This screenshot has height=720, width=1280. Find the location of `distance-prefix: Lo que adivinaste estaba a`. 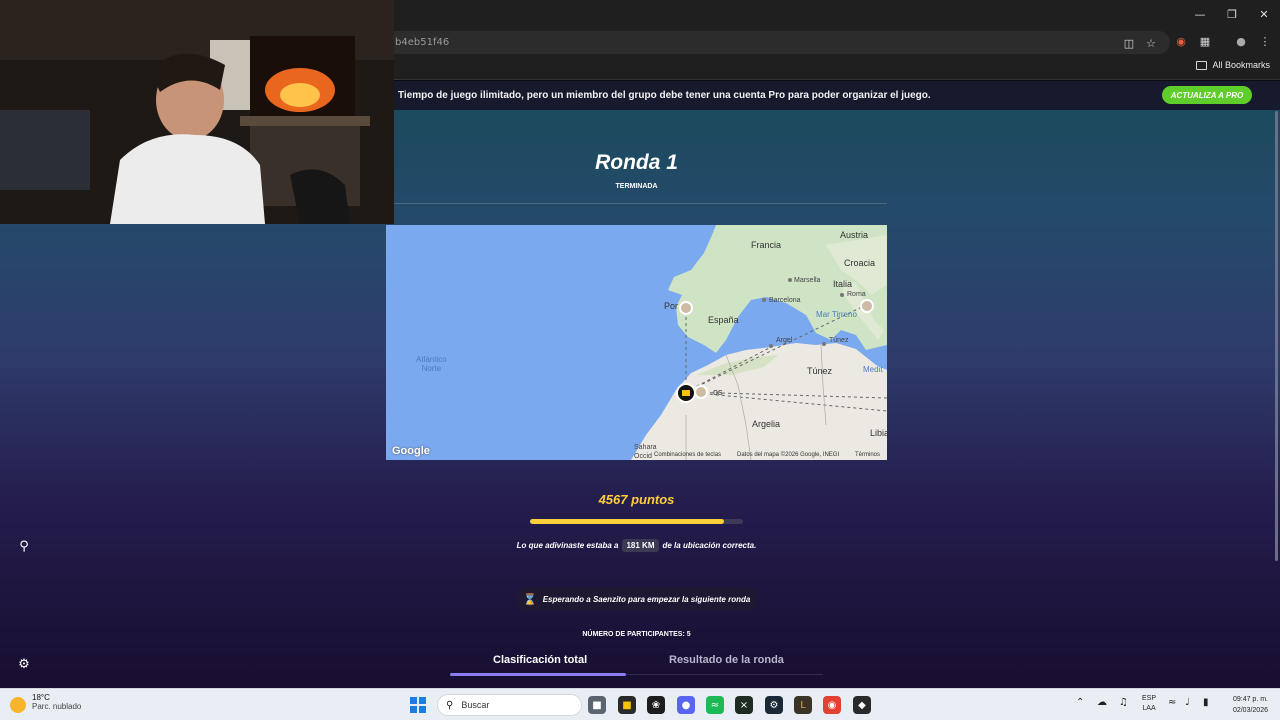

distance-prefix: Lo que adivinaste estaba a is located at coordinates (567, 545).